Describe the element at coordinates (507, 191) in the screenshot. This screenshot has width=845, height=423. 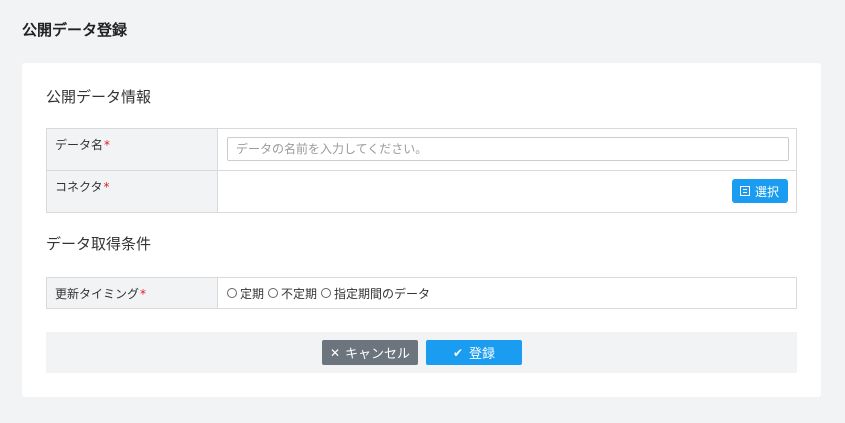
I see `value-connector: 選択` at that location.